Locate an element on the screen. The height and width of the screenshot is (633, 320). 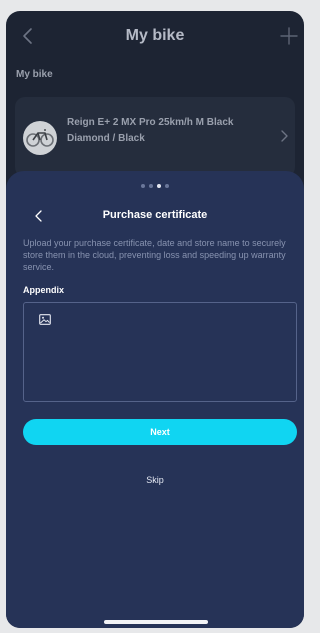
bike-thumbnail is located at coordinates (40, 138).